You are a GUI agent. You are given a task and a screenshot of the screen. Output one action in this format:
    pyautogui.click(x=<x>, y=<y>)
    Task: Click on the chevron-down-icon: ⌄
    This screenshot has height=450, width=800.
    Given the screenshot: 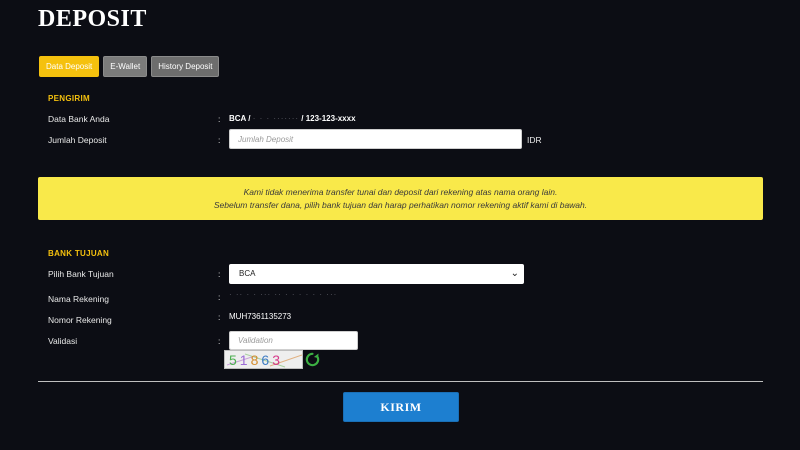 What is the action you would take?
    pyautogui.click(x=514, y=273)
    